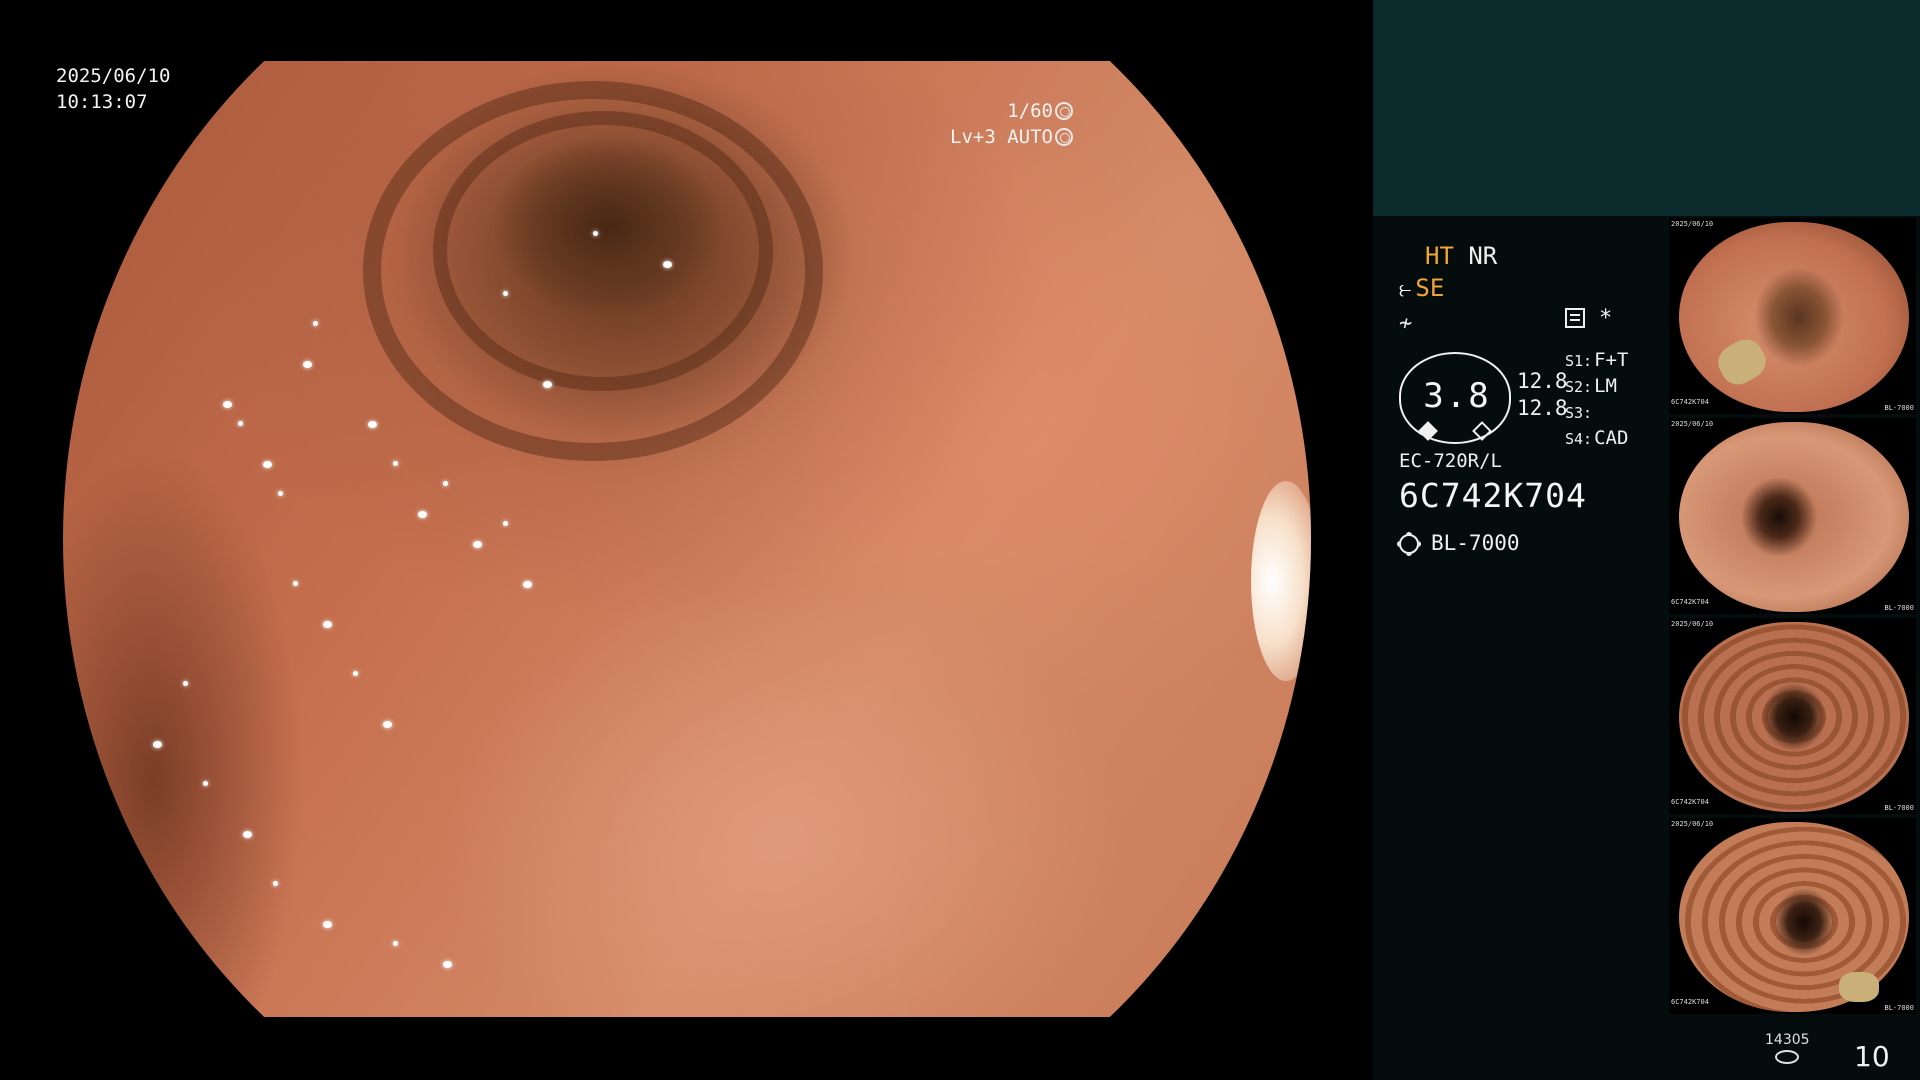 Image resolution: width=1920 pixels, height=1080 pixels. I want to click on status-block: HT NR ⥼ SE ≁, so click(1544, 290).